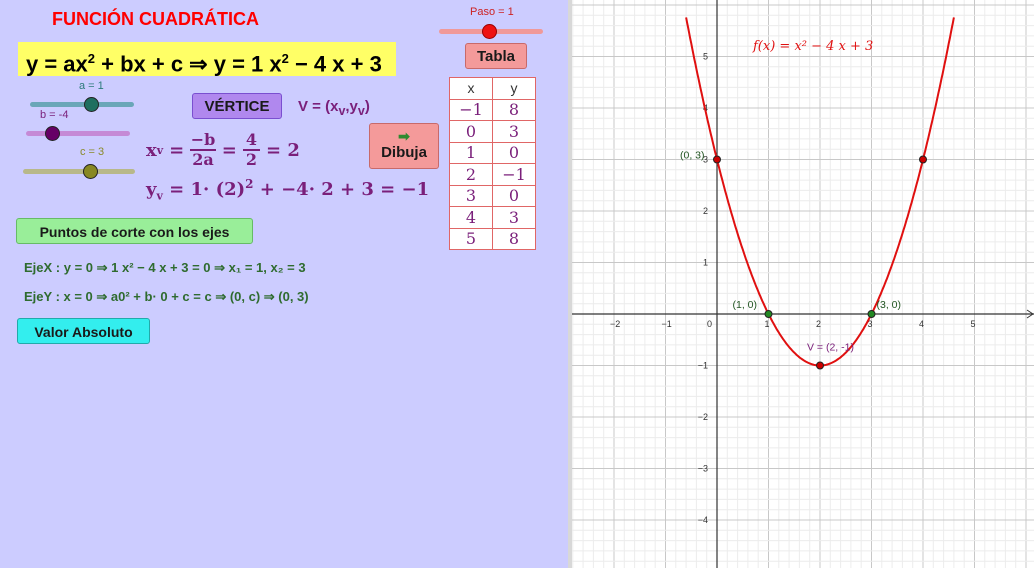 The image size is (1034, 573). I want to click on xv-fraction-1: −b 2a, so click(203, 150).